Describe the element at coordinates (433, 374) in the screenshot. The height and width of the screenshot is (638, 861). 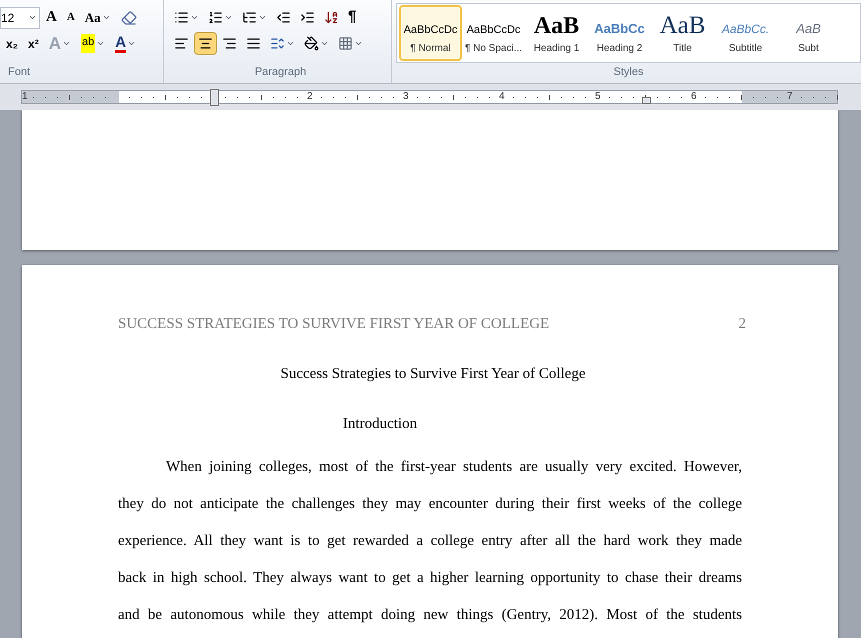
I see `document-title: Success Strategies to Survive First Year of College` at that location.